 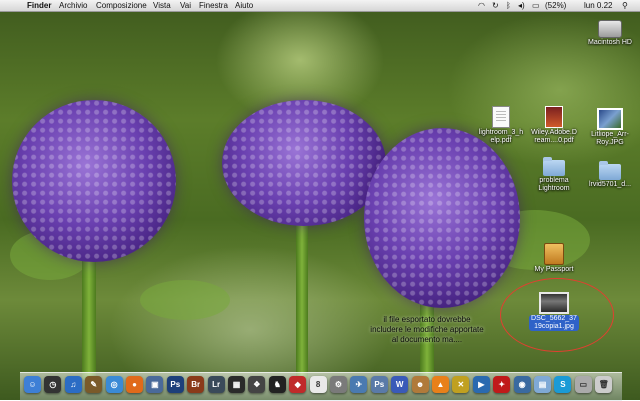 What do you see at coordinates (420, 384) in the screenshot?
I see `face-icon: ☻` at bounding box center [420, 384].